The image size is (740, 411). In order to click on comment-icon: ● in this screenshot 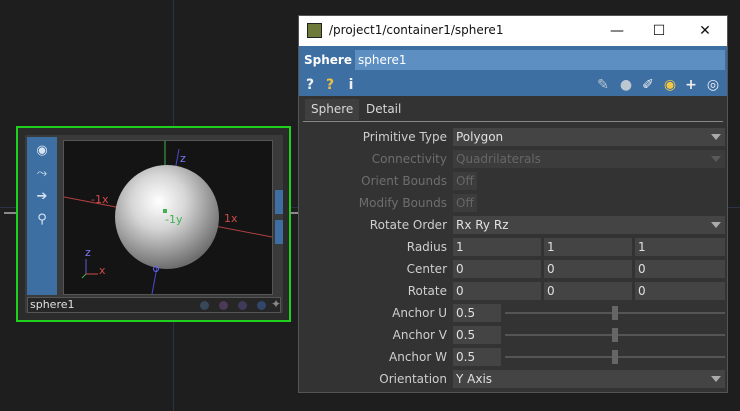, I will do `click(626, 85)`.